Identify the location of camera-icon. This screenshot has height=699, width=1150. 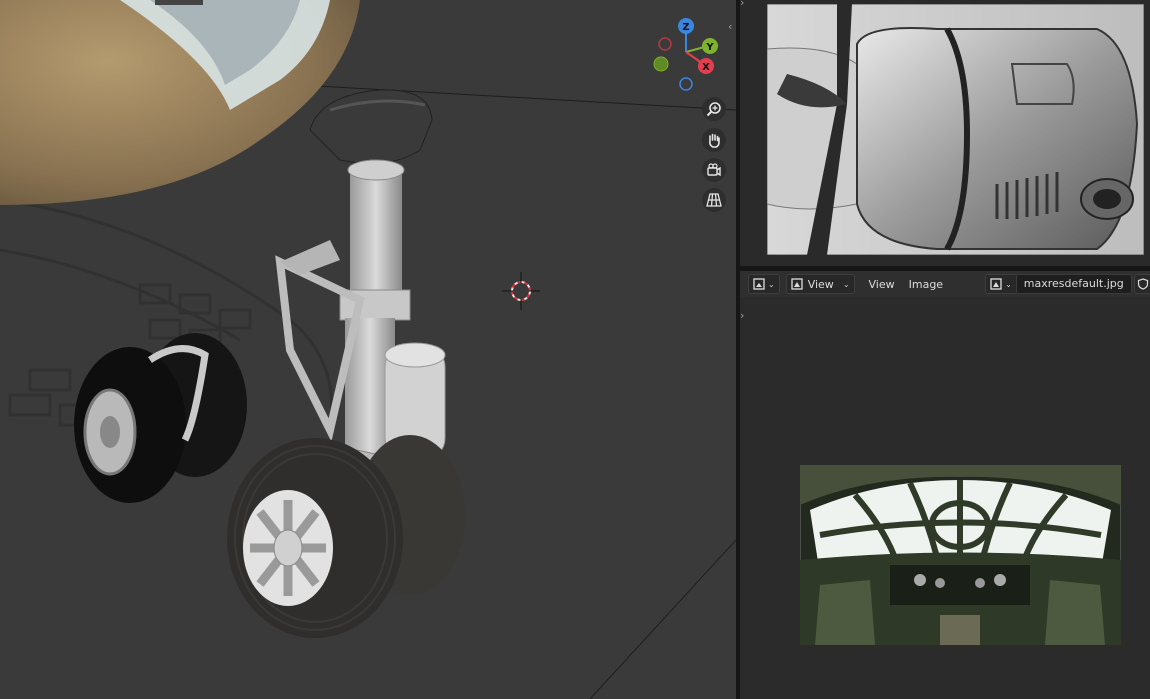
(714, 170).